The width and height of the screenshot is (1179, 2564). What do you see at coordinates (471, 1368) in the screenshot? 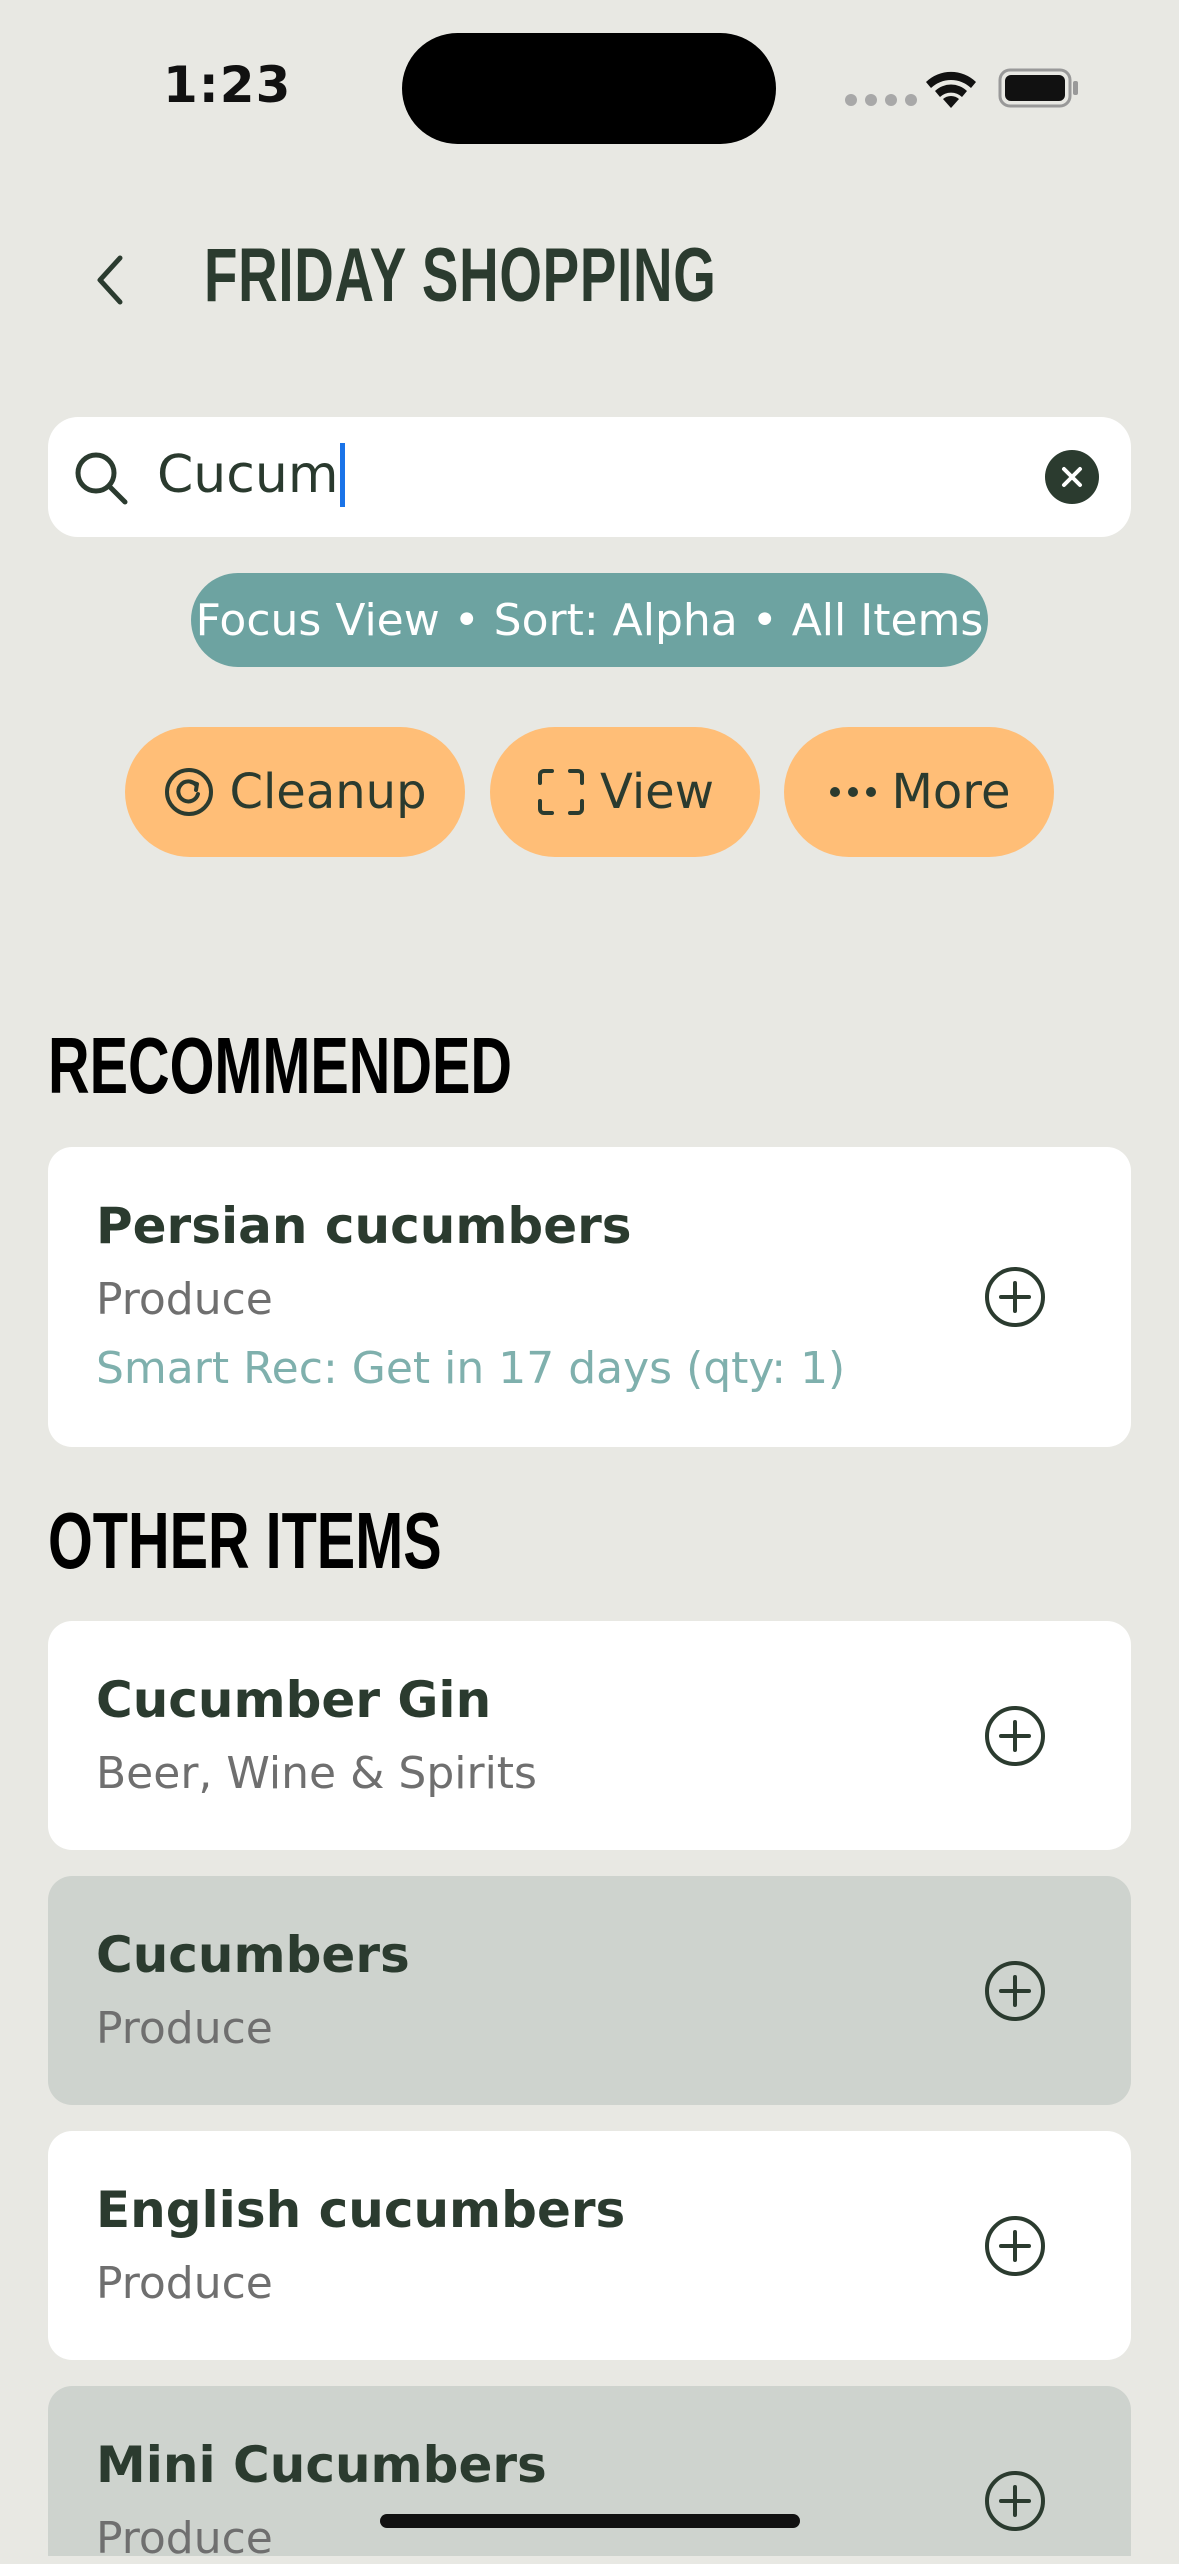
I see `item-recommendation: Smart Rec: Get in 17 days (qty: 1)` at bounding box center [471, 1368].